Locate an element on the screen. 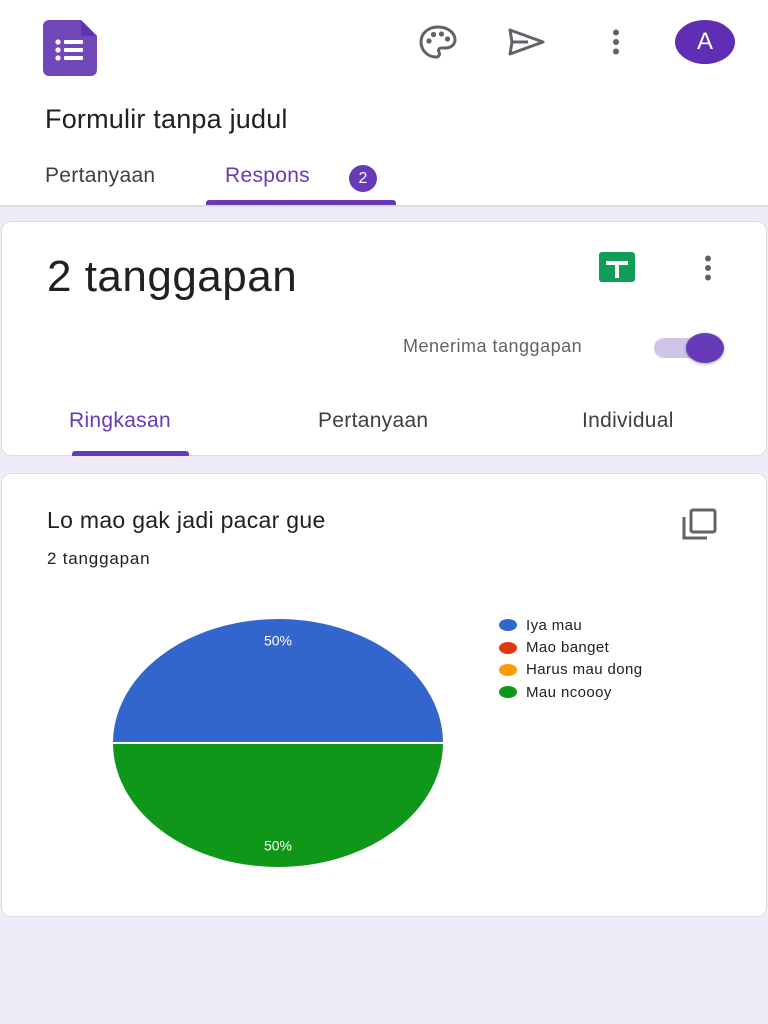  form-title: Formulir tanpa judul is located at coordinates (166, 119).